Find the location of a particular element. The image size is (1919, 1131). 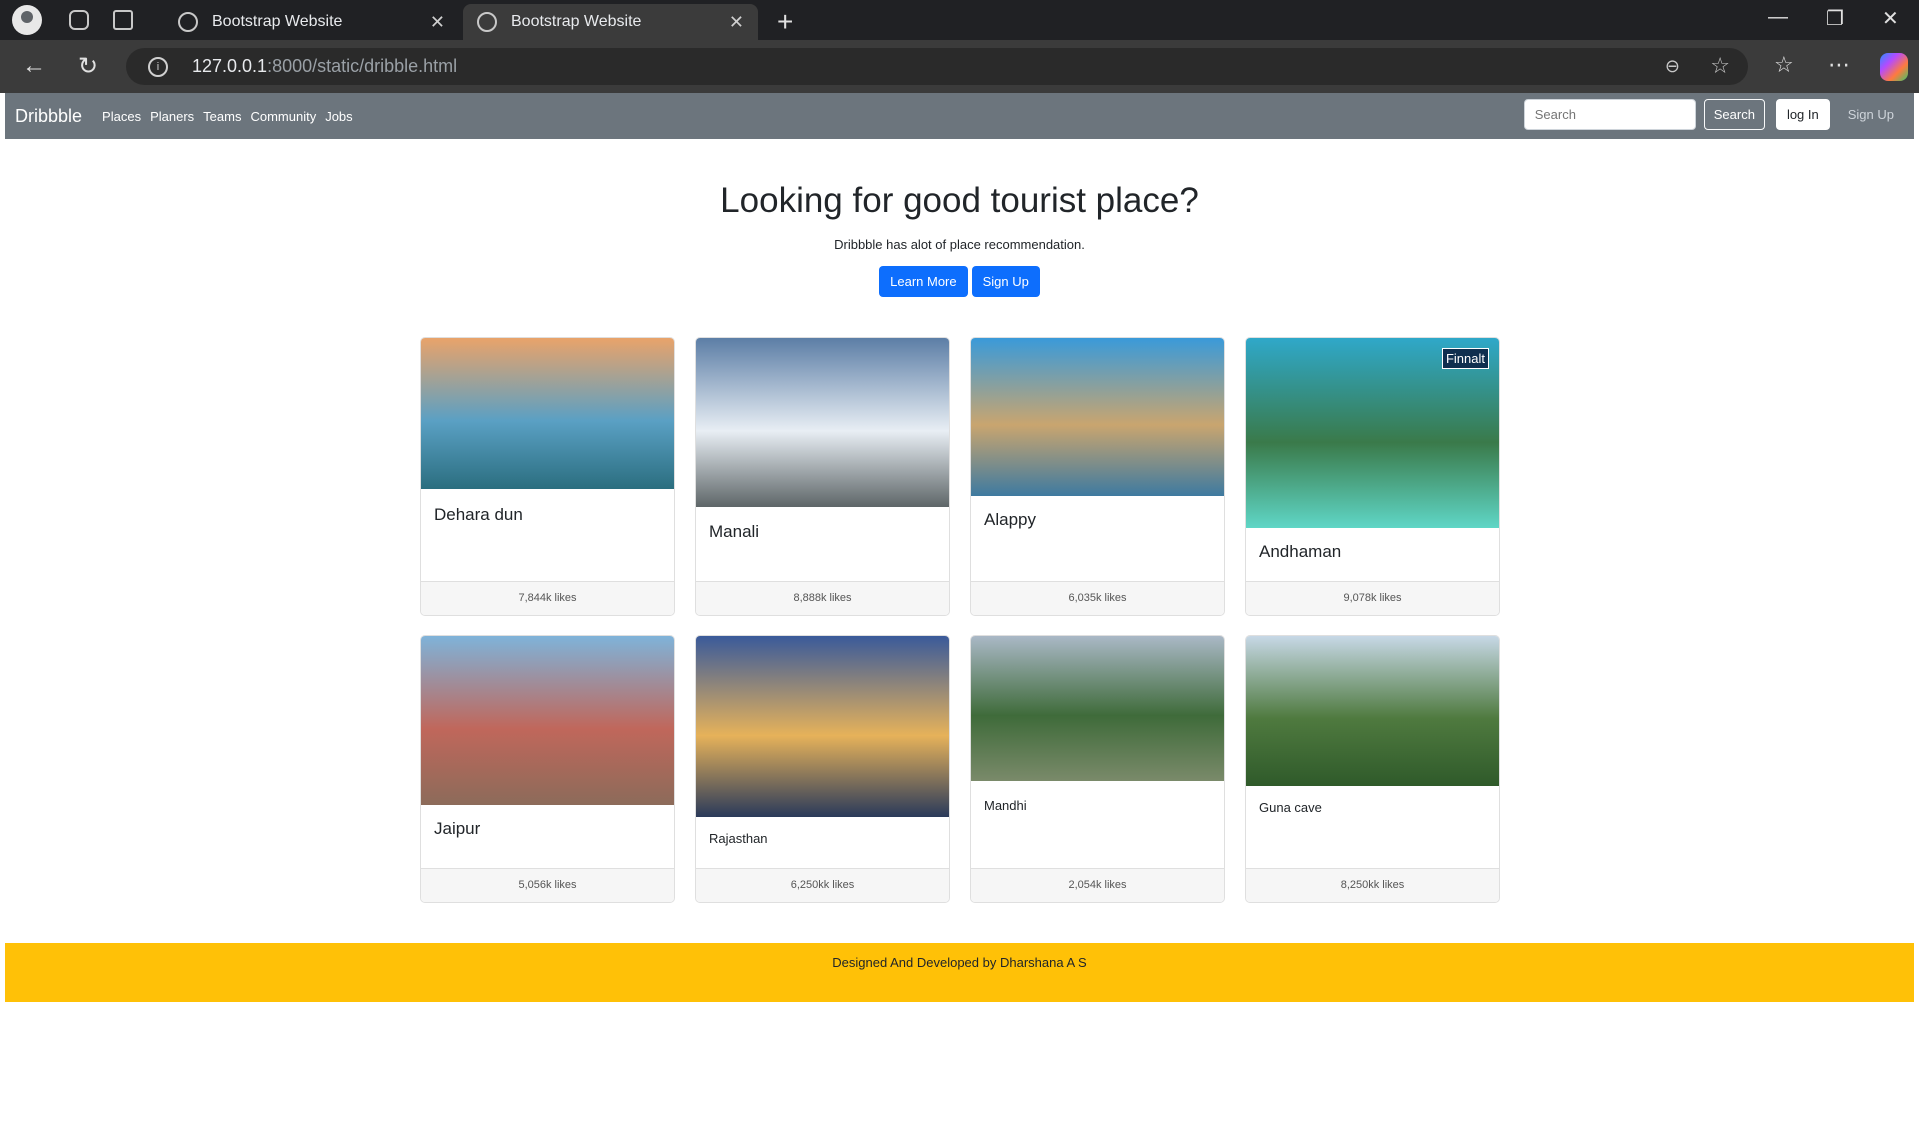

favorite-star-icon: ☆ is located at coordinates (1720, 66).